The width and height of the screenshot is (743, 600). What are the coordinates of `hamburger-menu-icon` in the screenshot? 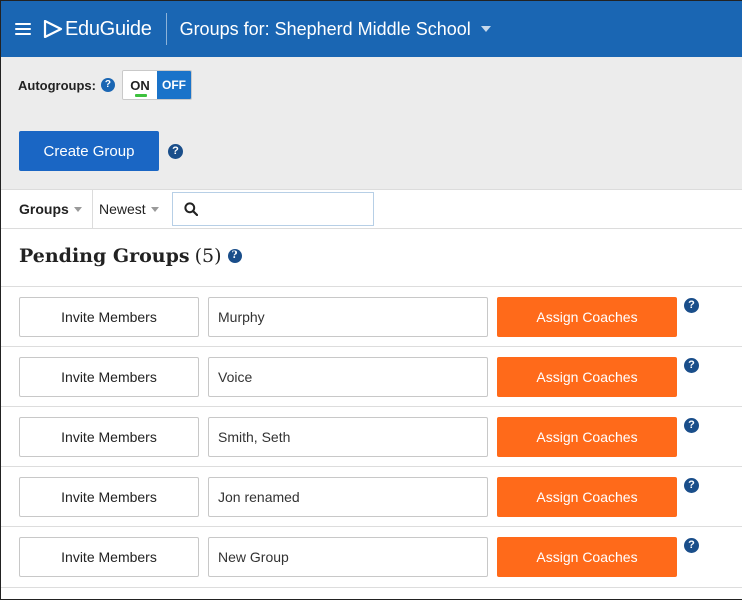 It's located at (23, 29).